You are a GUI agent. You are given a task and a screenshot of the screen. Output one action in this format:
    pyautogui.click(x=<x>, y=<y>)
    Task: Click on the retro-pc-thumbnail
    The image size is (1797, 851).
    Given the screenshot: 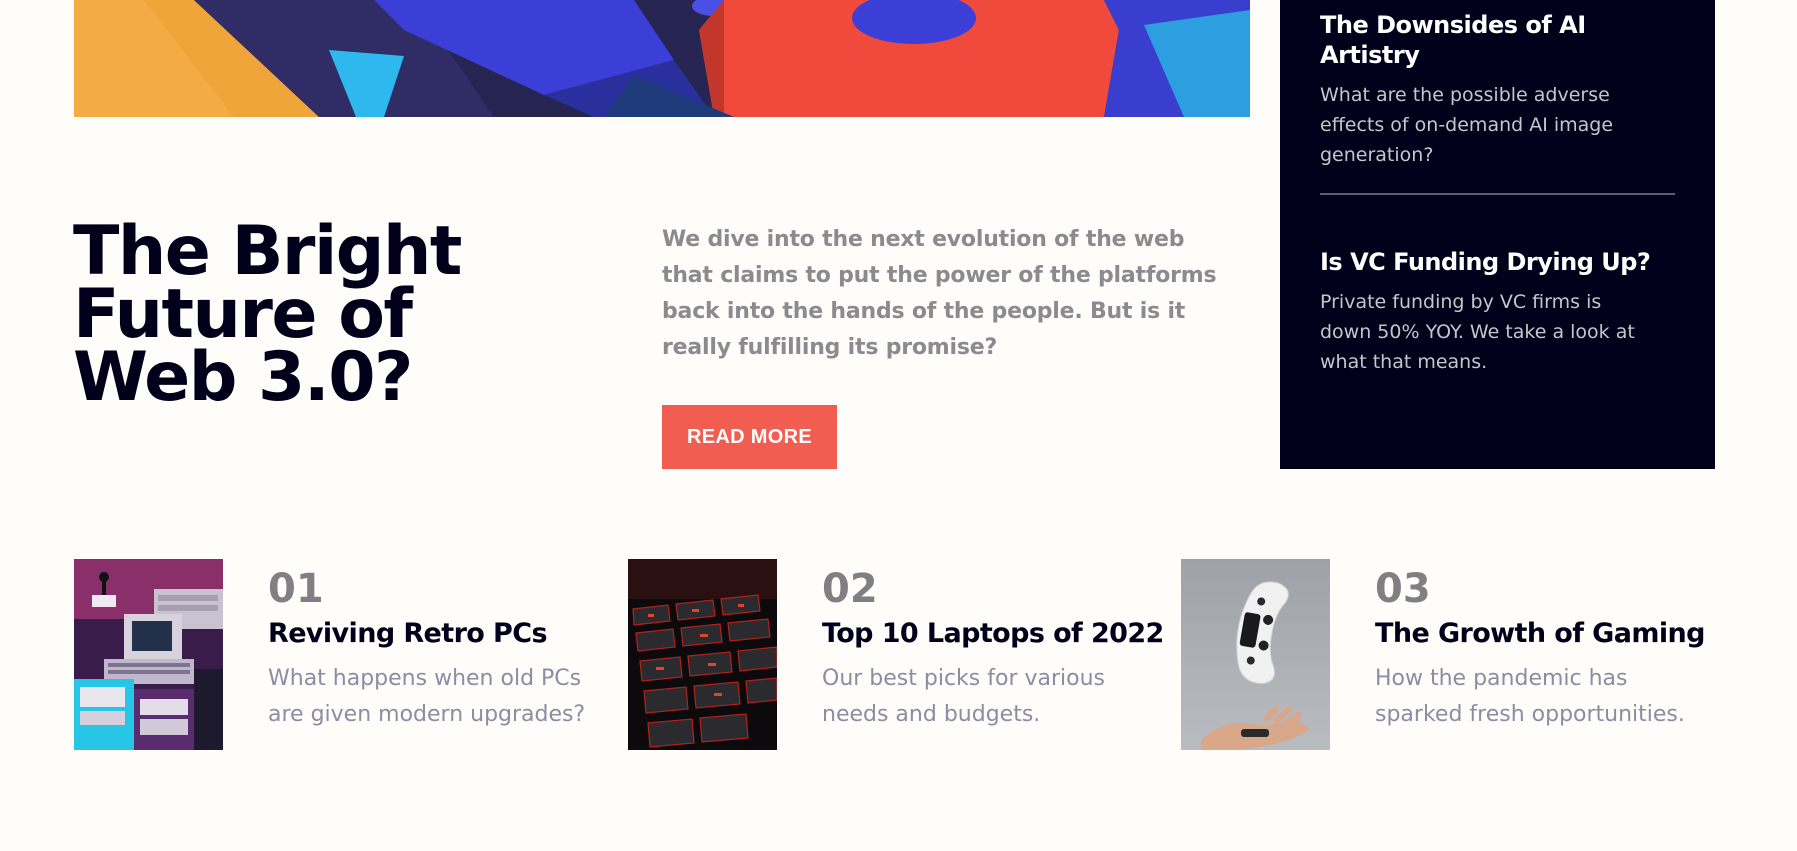 What is the action you would take?
    pyautogui.click(x=148, y=654)
    